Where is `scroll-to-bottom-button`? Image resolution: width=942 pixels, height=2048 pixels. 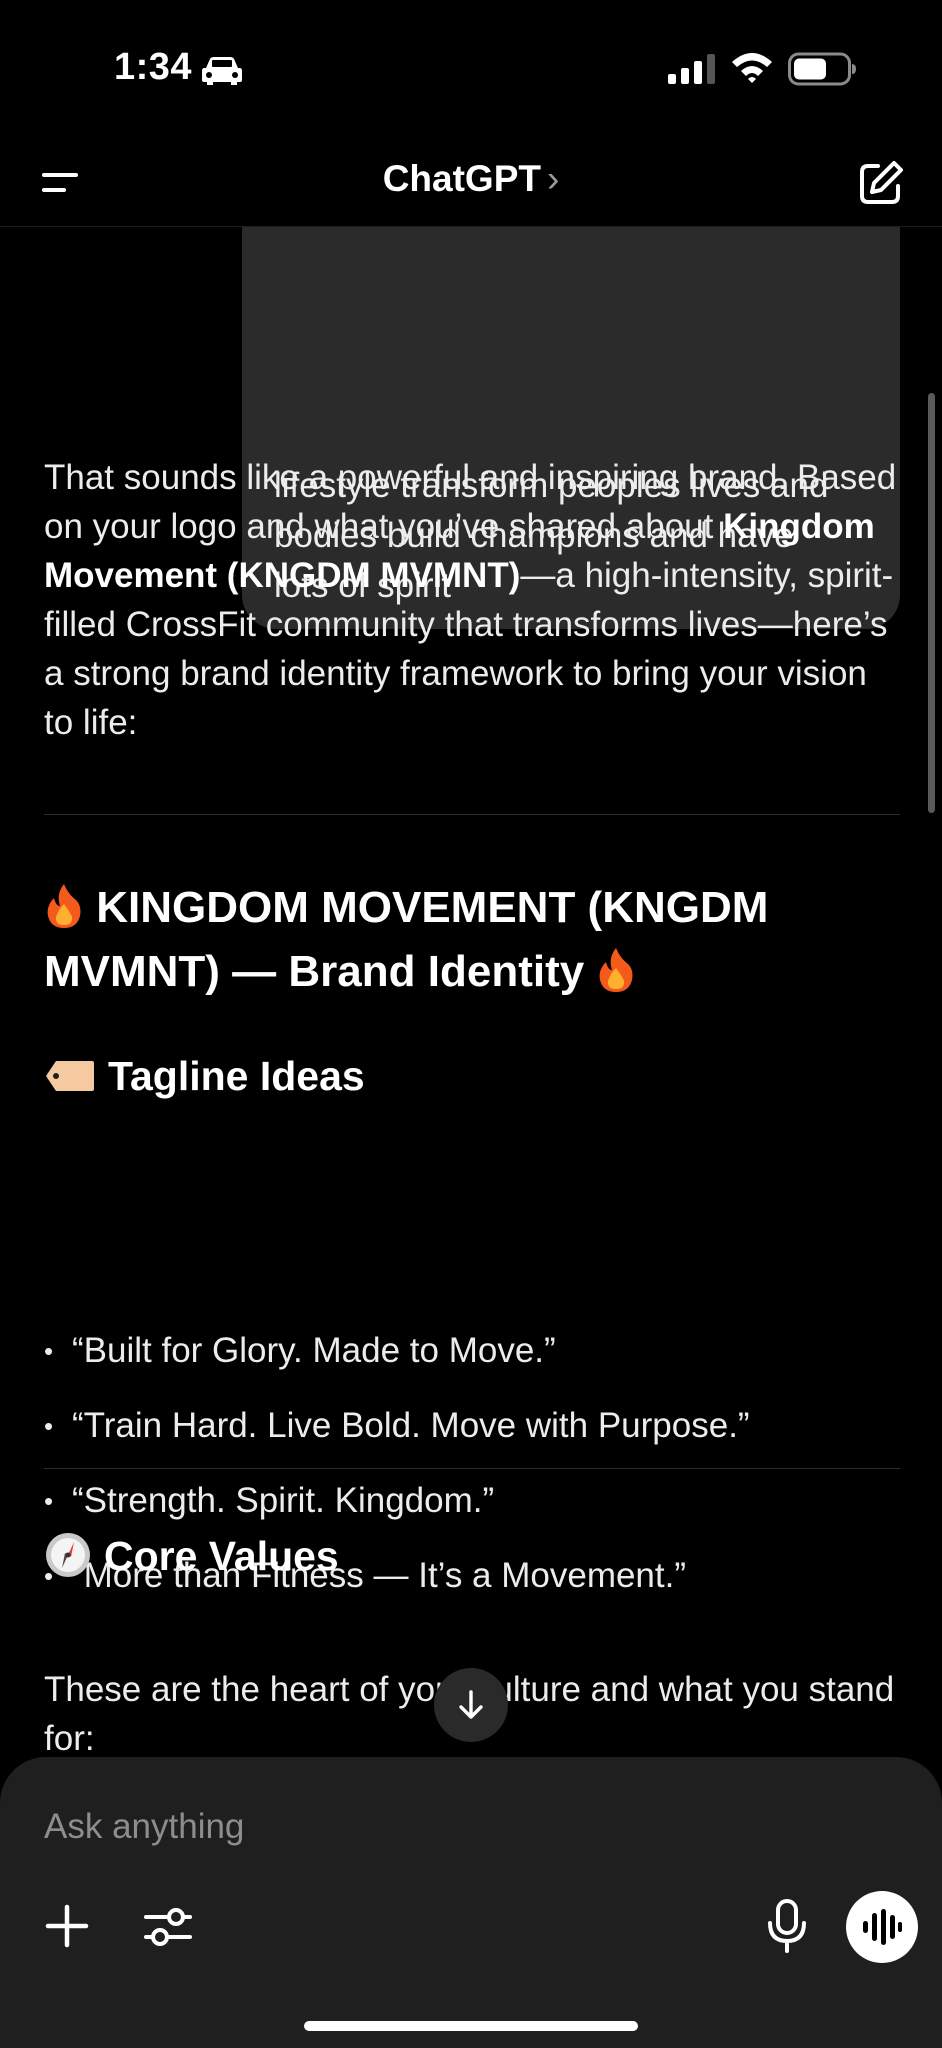
scroll-to-bottom-button is located at coordinates (471, 1705).